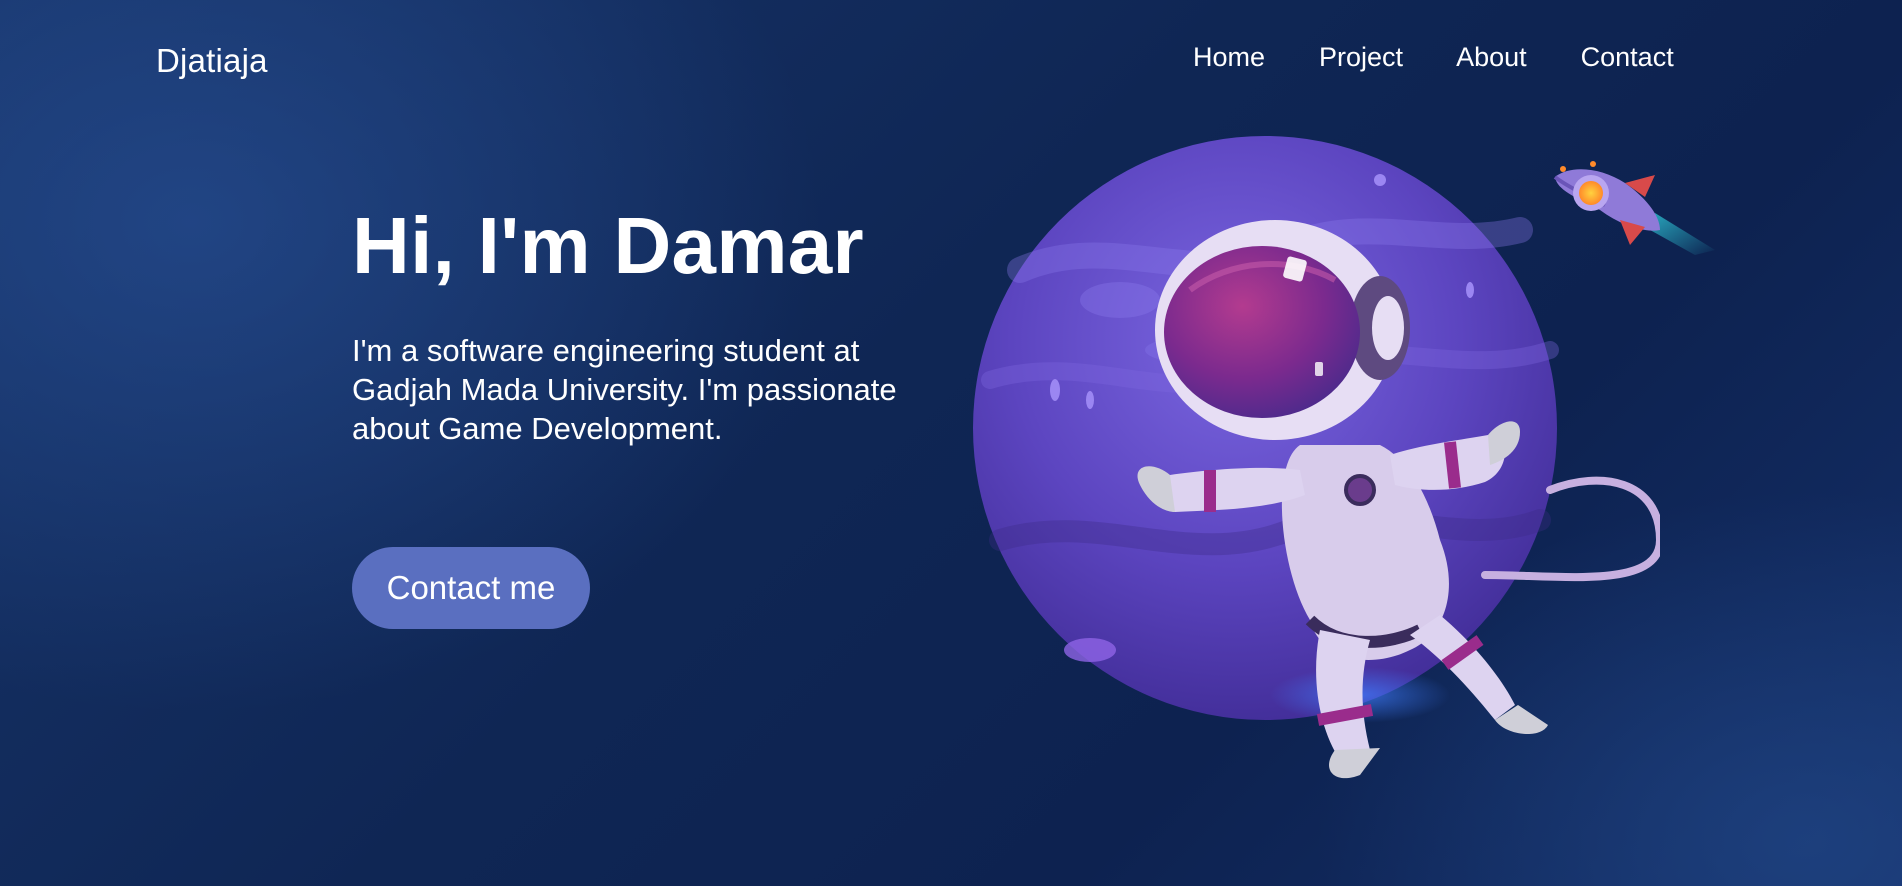  What do you see at coordinates (1433, 57) in the screenshot?
I see `main-nav: Home Project About Contact` at bounding box center [1433, 57].